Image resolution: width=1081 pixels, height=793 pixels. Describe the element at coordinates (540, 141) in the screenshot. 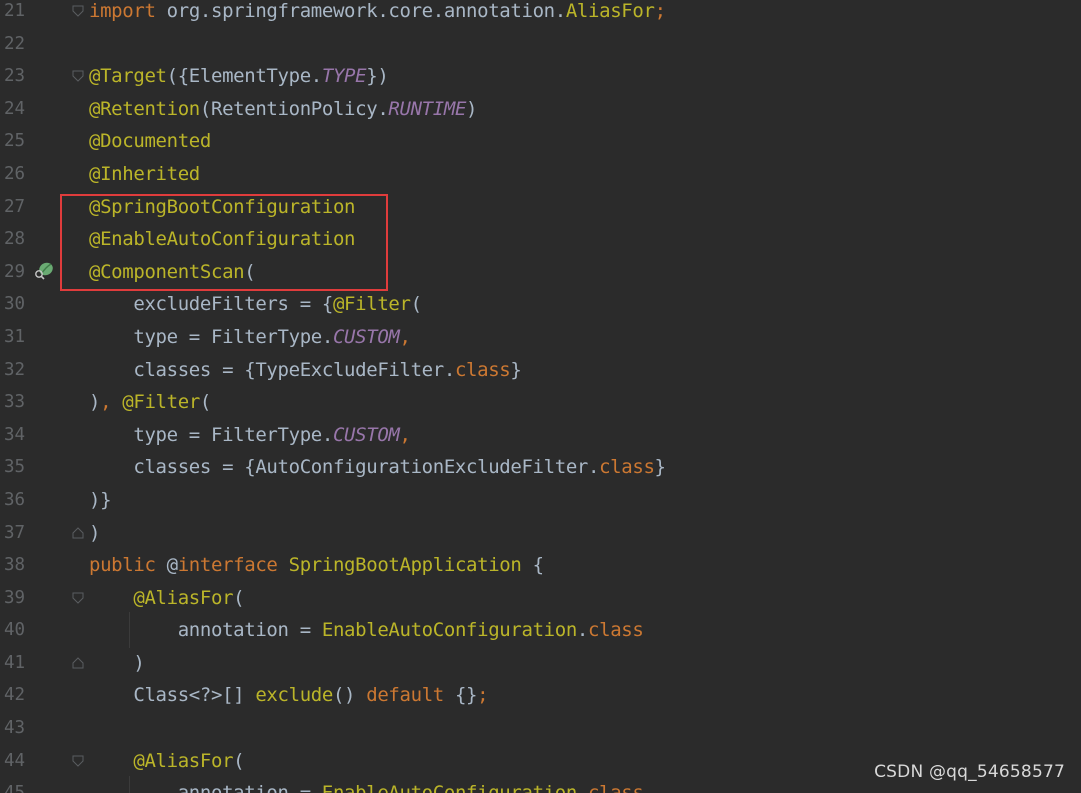

I see `code-line: 25 @Documented` at that location.